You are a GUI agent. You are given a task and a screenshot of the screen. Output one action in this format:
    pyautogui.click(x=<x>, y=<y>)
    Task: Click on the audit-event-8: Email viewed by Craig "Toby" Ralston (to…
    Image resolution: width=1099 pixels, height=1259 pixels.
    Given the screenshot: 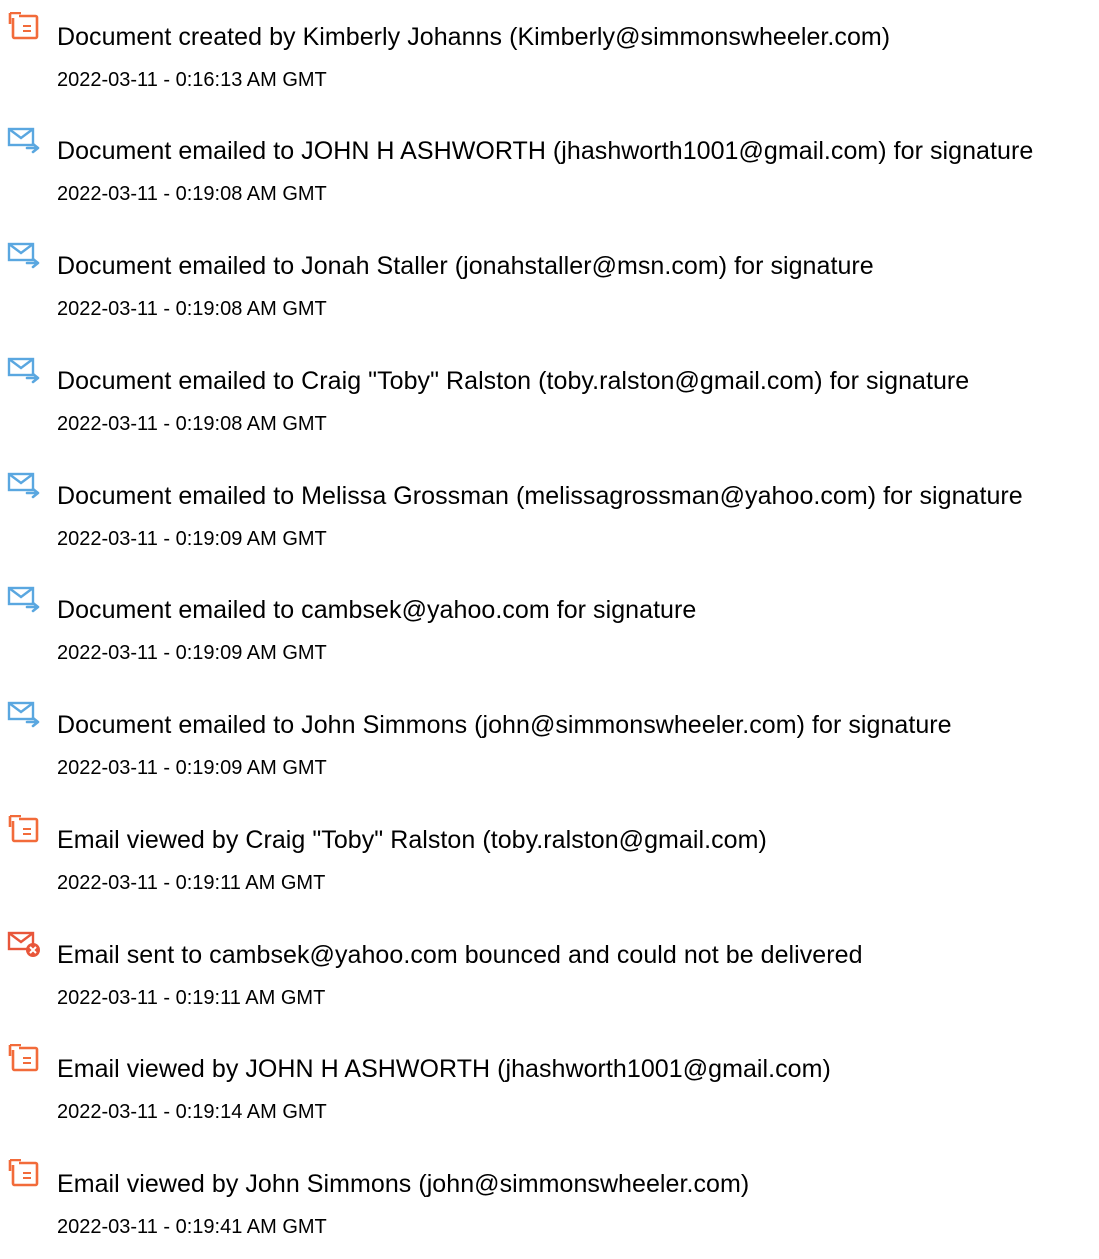 What is the action you would take?
    pyautogui.click(x=549, y=865)
    